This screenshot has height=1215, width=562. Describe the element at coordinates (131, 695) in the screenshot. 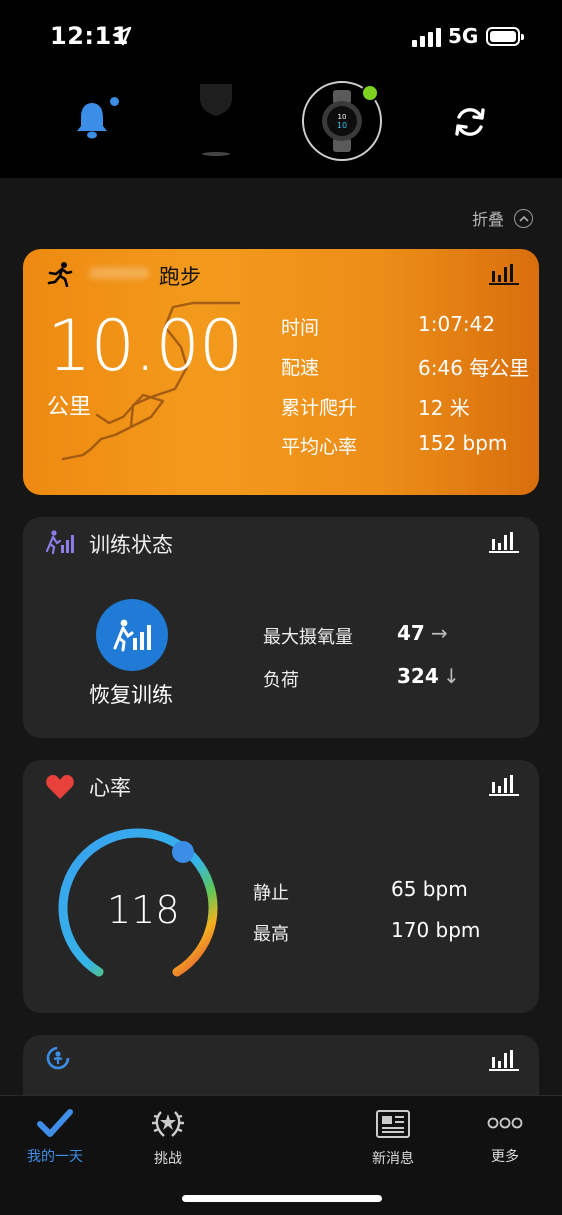

I see `training-status-name: 恢复训练` at that location.